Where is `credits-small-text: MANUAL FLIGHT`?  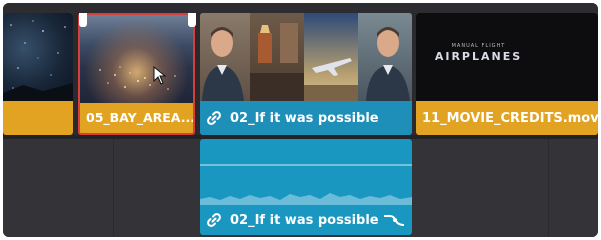
credits-small-text: MANUAL FLIGHT is located at coordinates (478, 46).